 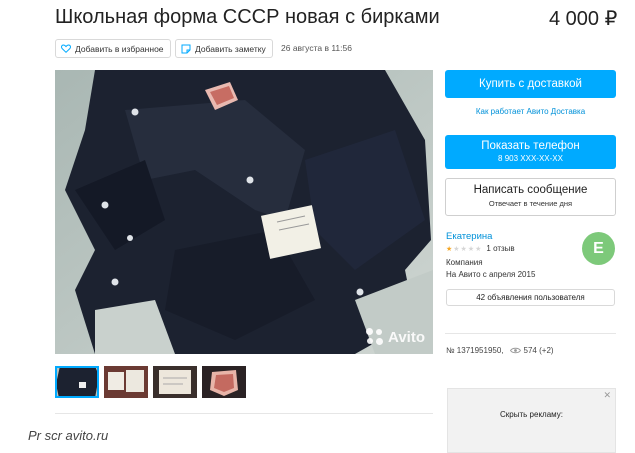 I want to click on source-caption: Pr scr avito.ru, so click(x=68, y=435).